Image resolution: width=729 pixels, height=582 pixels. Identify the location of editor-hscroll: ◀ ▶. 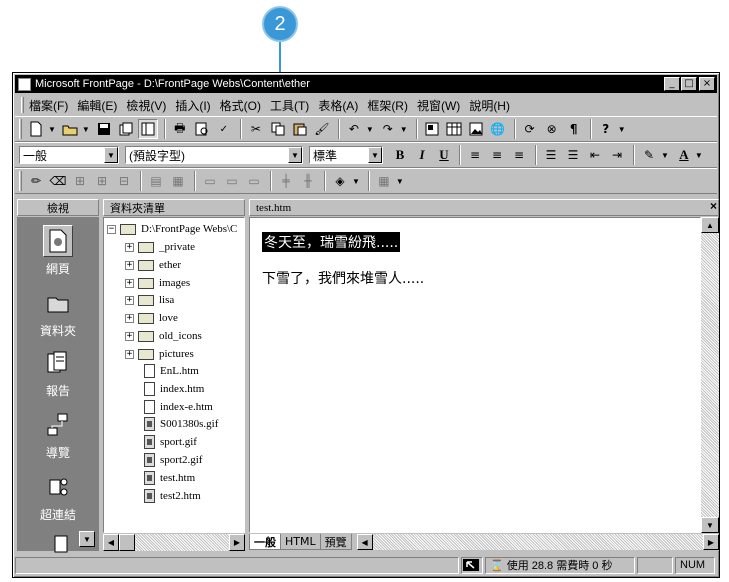
(537, 542).